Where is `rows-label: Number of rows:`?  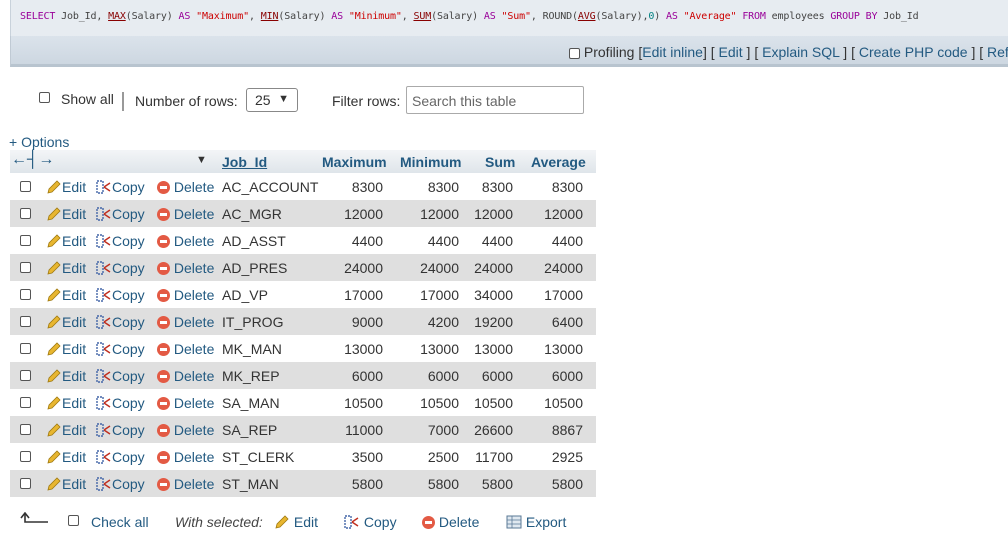
rows-label: Number of rows: is located at coordinates (186, 101).